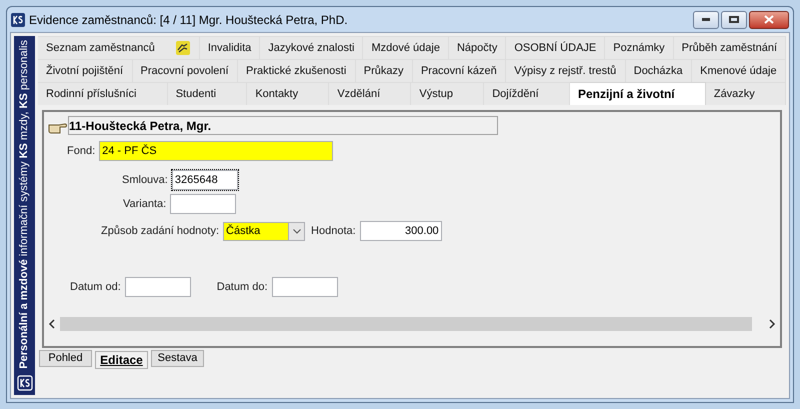 This screenshot has height=409, width=800. Describe the element at coordinates (185, 70) in the screenshot. I see `tab: Pracovní povolení` at that location.